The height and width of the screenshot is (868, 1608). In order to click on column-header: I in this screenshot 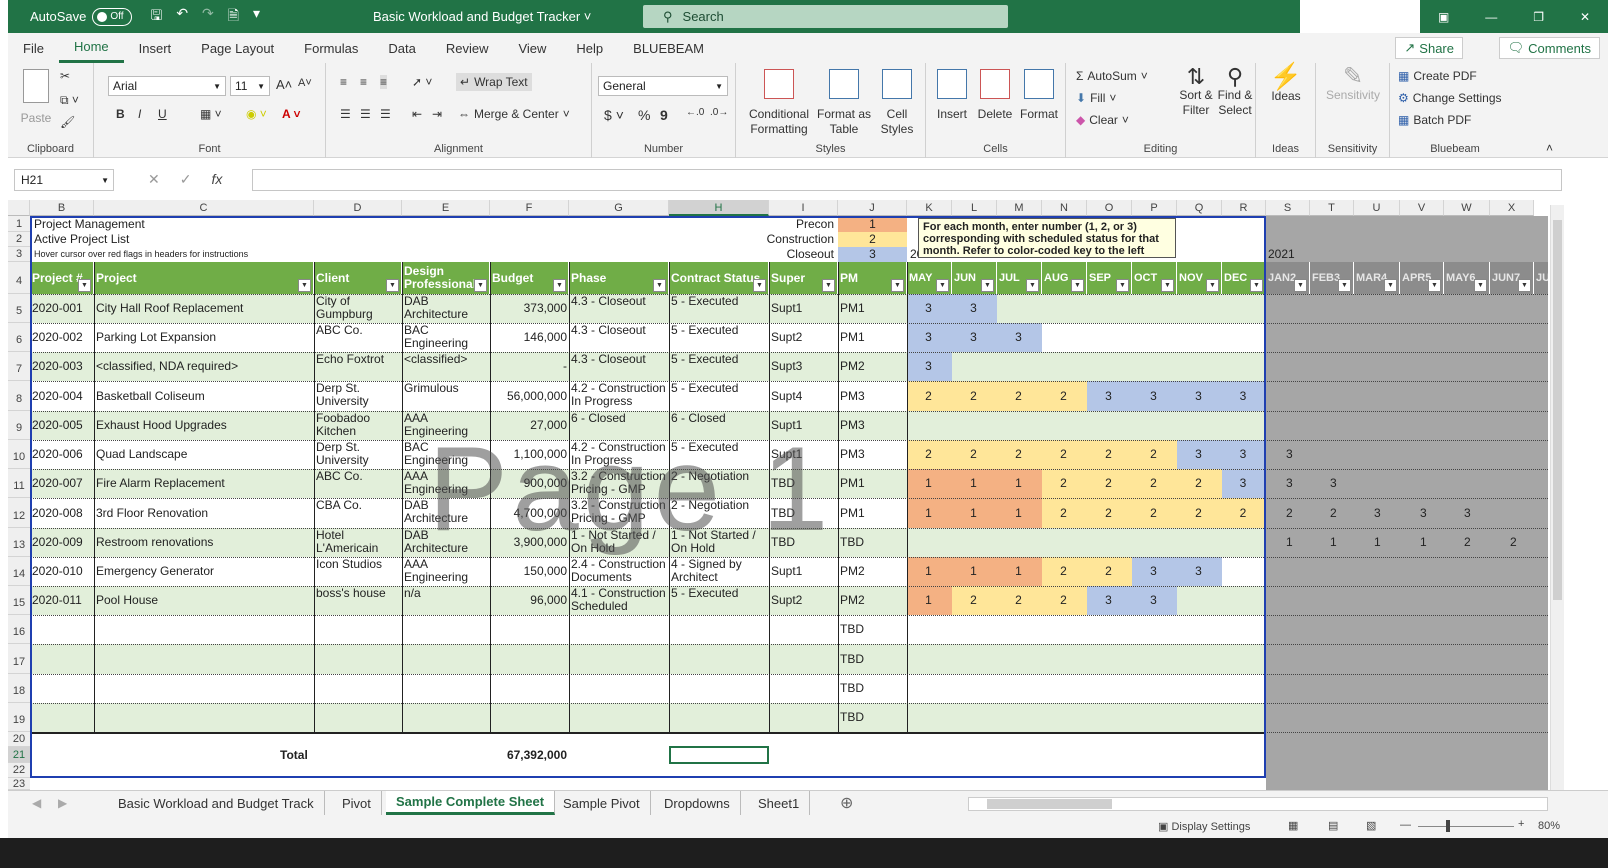, I will do `click(803, 208)`.